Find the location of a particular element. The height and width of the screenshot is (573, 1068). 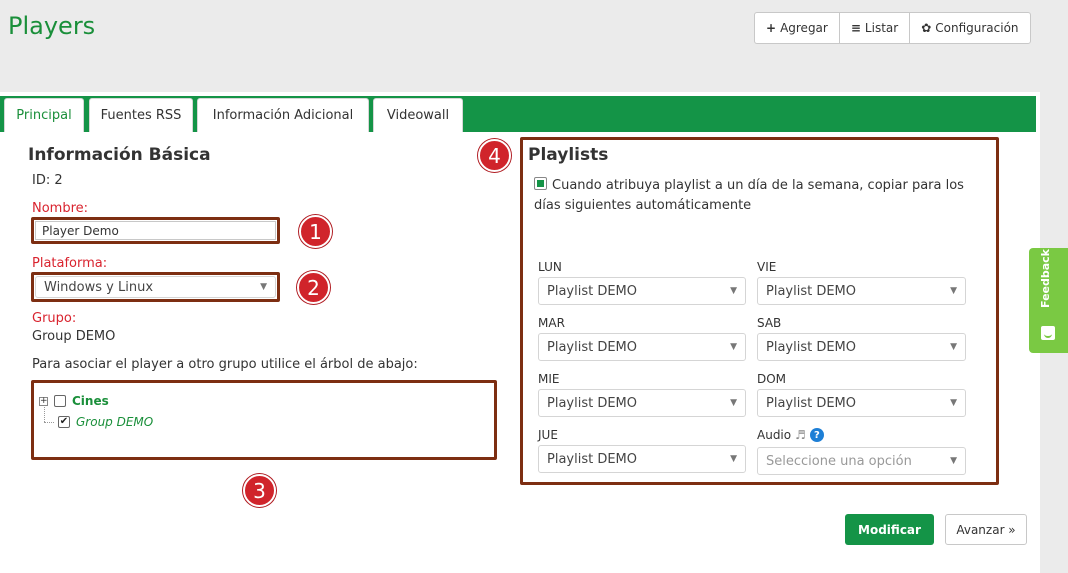

tree-node-label: Cines is located at coordinates (90, 401).